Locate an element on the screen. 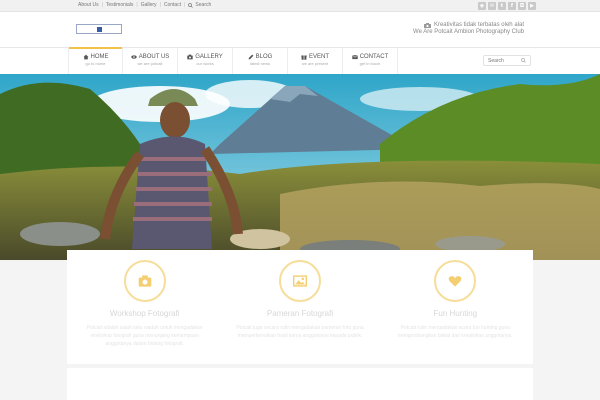  nav-item-gallery: Gallery our works is located at coordinates (205, 61).